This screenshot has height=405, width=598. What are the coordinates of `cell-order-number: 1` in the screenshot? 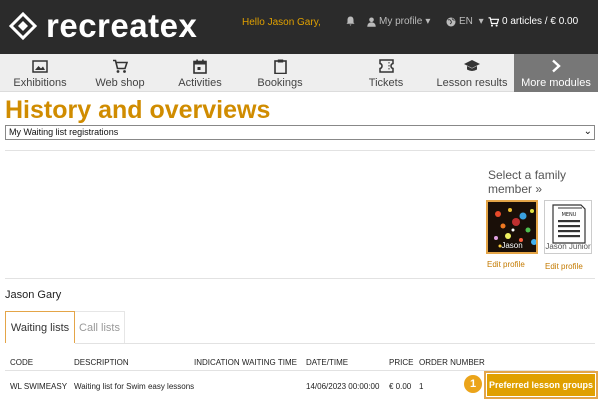 It's located at (421, 386).